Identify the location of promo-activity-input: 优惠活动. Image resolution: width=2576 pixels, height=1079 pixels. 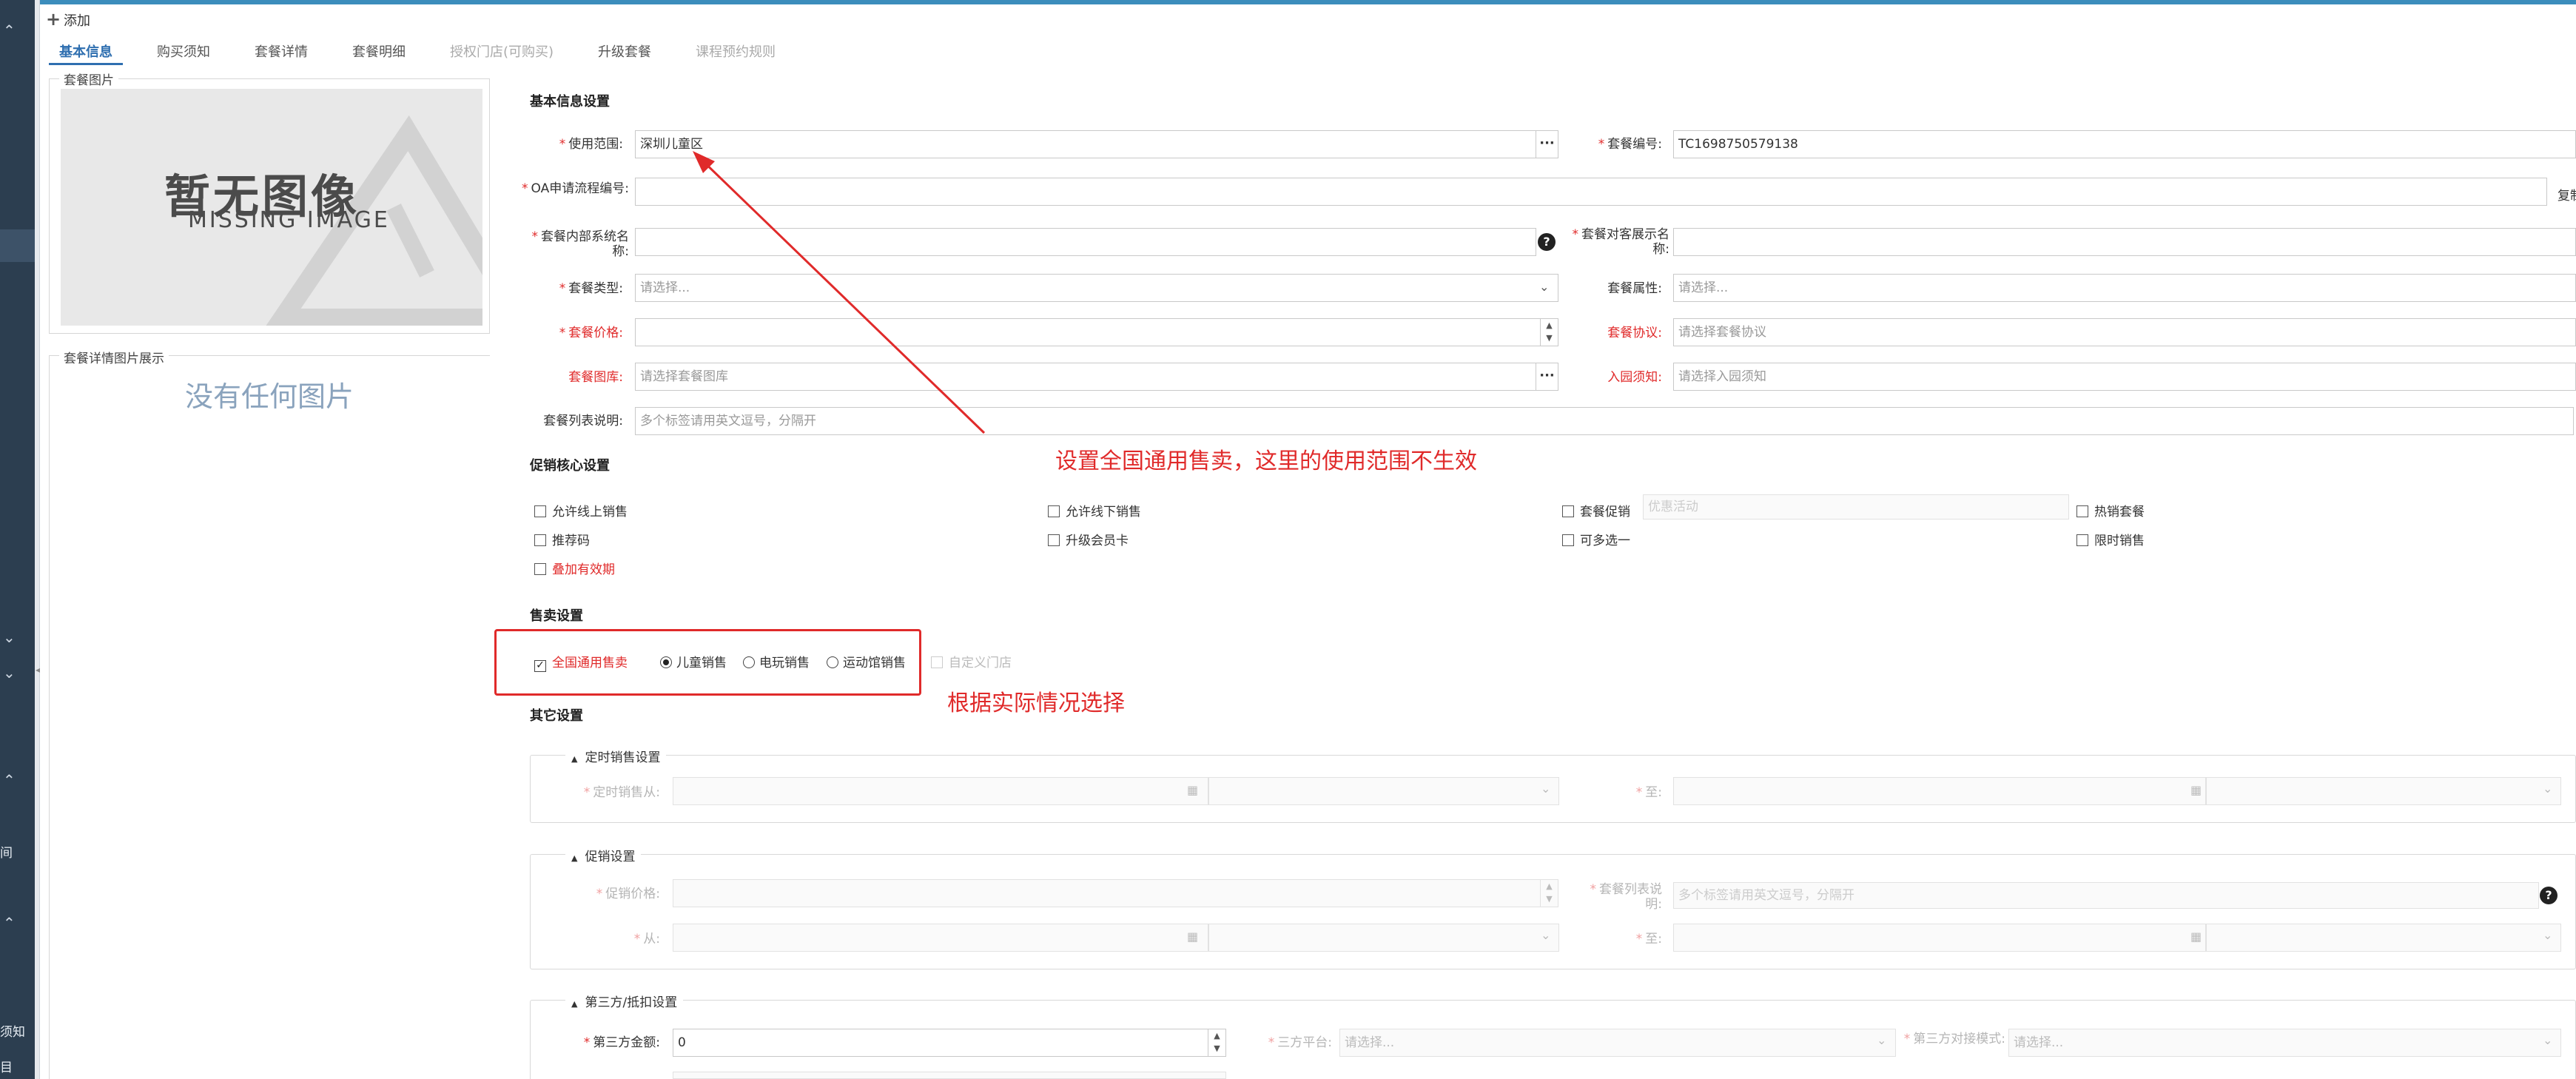
(1856, 507).